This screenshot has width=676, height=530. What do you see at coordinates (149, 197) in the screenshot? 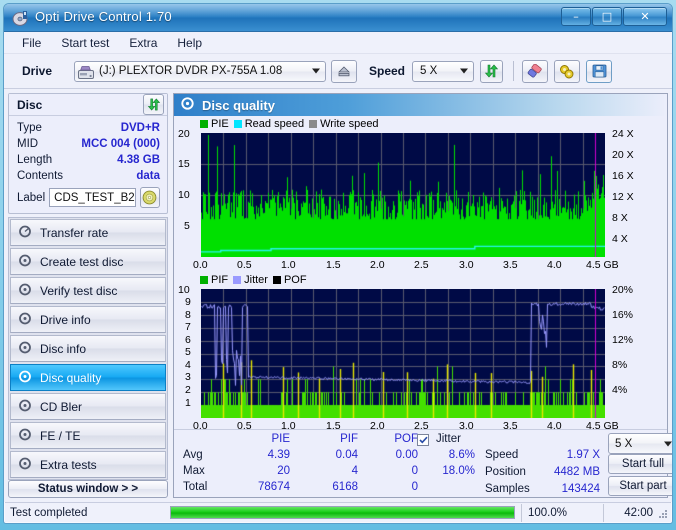
I see `disc-media-button` at bounding box center [149, 197].